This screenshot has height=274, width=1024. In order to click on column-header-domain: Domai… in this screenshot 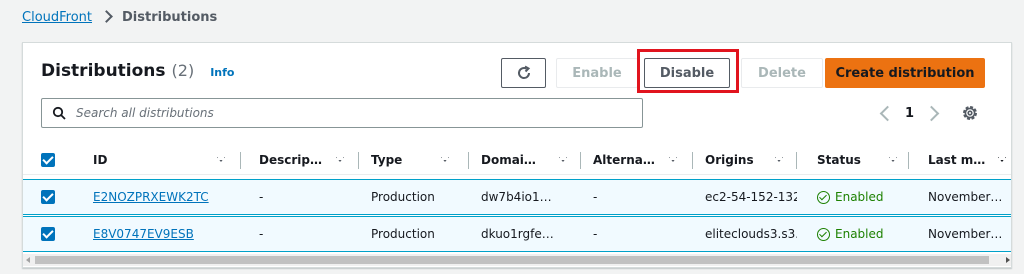, I will do `click(525, 160)`.